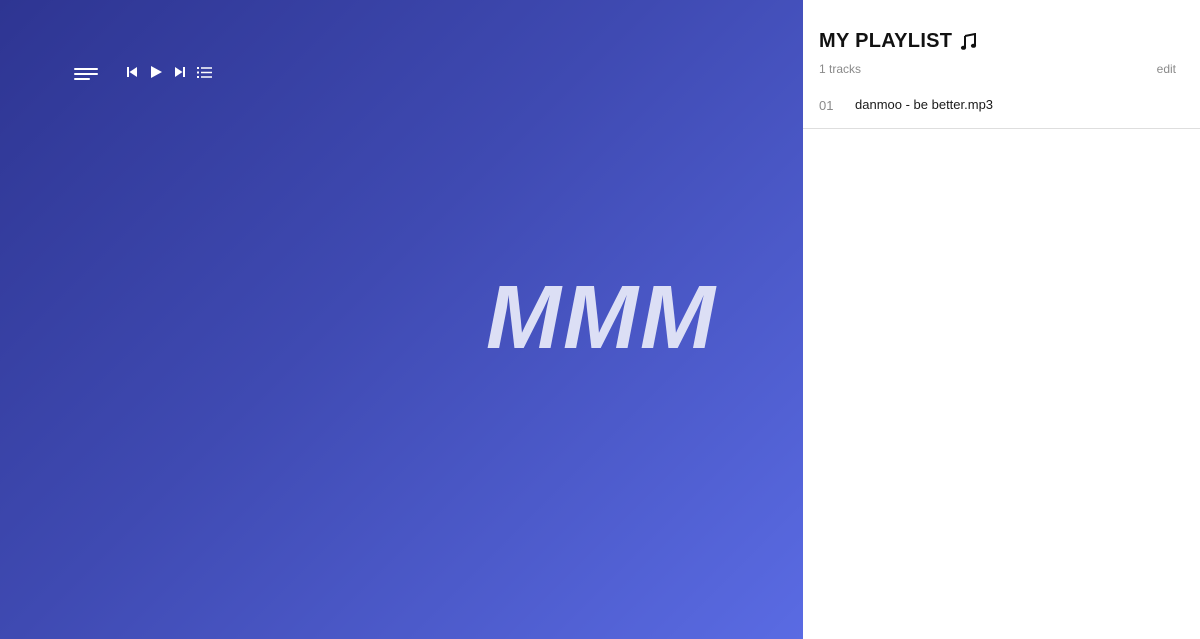 This screenshot has height=639, width=1200. Describe the element at coordinates (87, 74) in the screenshot. I see `hamburger-menu-icon` at that location.